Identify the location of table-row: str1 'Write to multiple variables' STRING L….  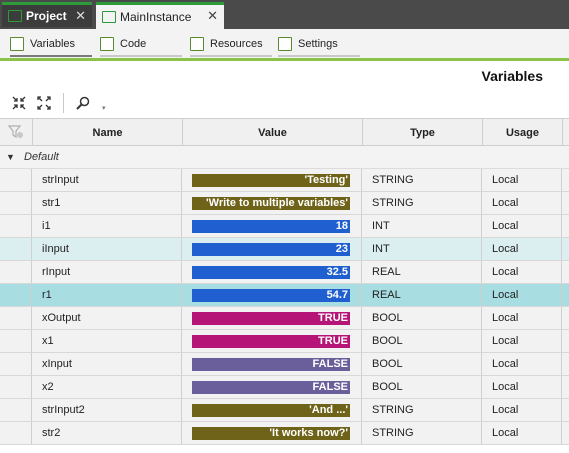
(284, 203).